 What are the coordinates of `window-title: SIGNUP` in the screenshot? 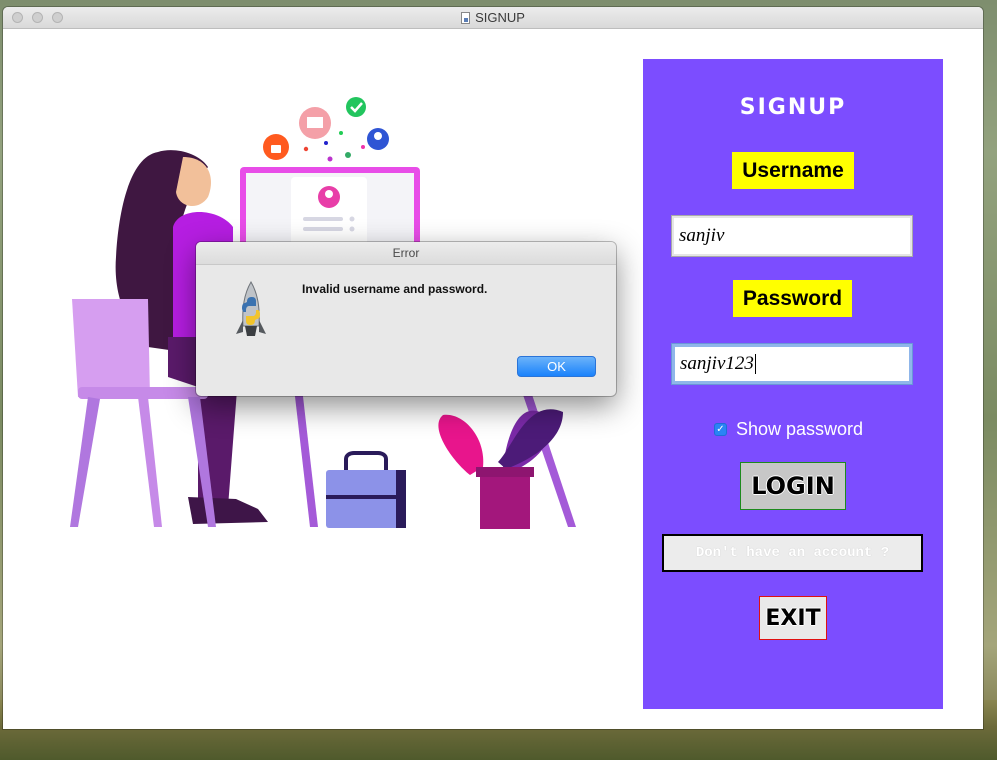 It's located at (500, 17).